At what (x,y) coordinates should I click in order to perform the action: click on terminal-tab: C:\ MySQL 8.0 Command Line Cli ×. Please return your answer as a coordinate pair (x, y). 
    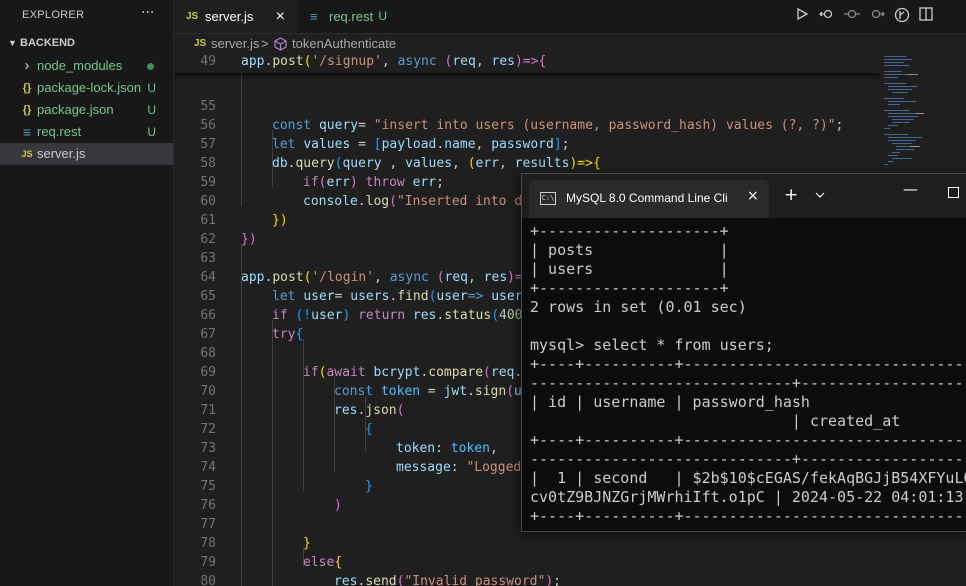
    Looking at the image, I should click on (649, 199).